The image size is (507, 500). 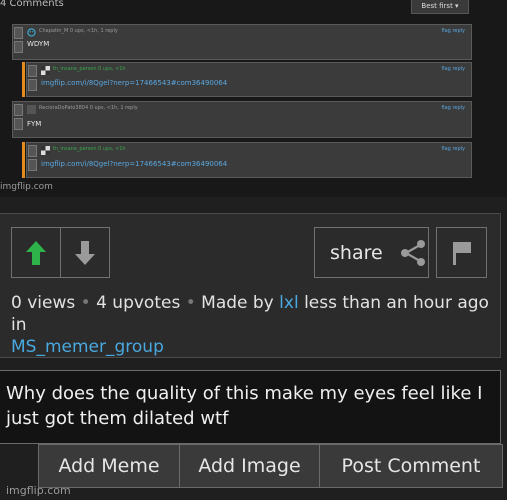 I want to click on comment-username: Chapatin_M 0 ups, <1h, 1 reply, so click(x=78, y=31).